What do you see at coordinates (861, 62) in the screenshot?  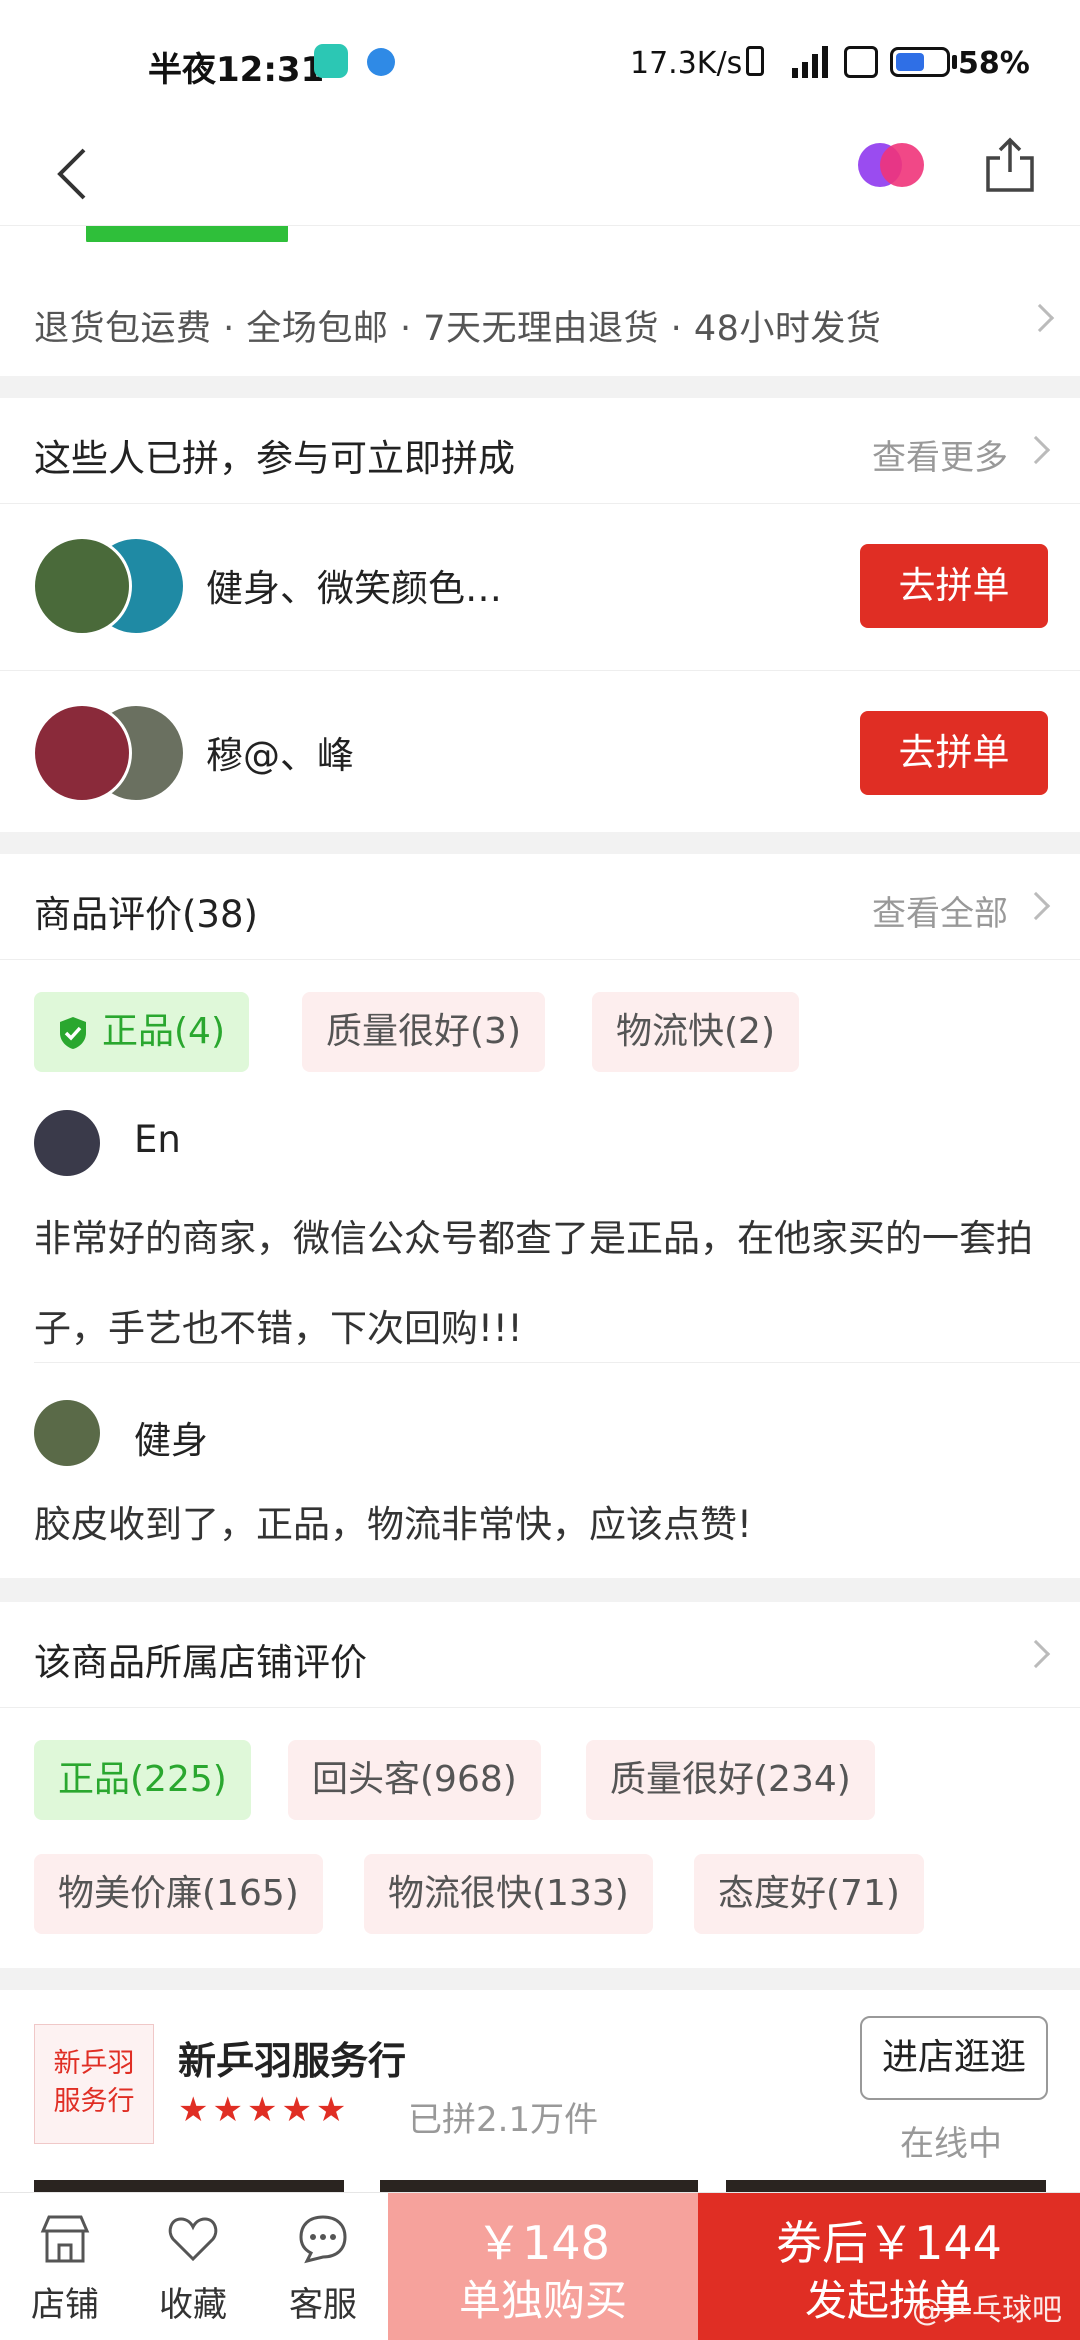 I see `wifi-icon` at bounding box center [861, 62].